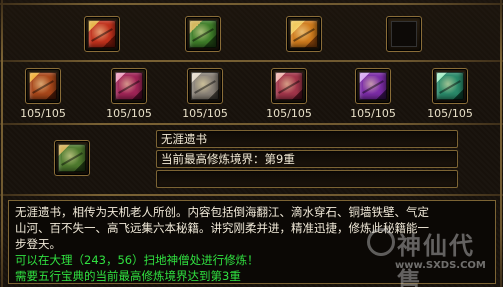  Describe the element at coordinates (43, 113) in the screenshot. I see `skill-book-count-1: 105/105` at that location.